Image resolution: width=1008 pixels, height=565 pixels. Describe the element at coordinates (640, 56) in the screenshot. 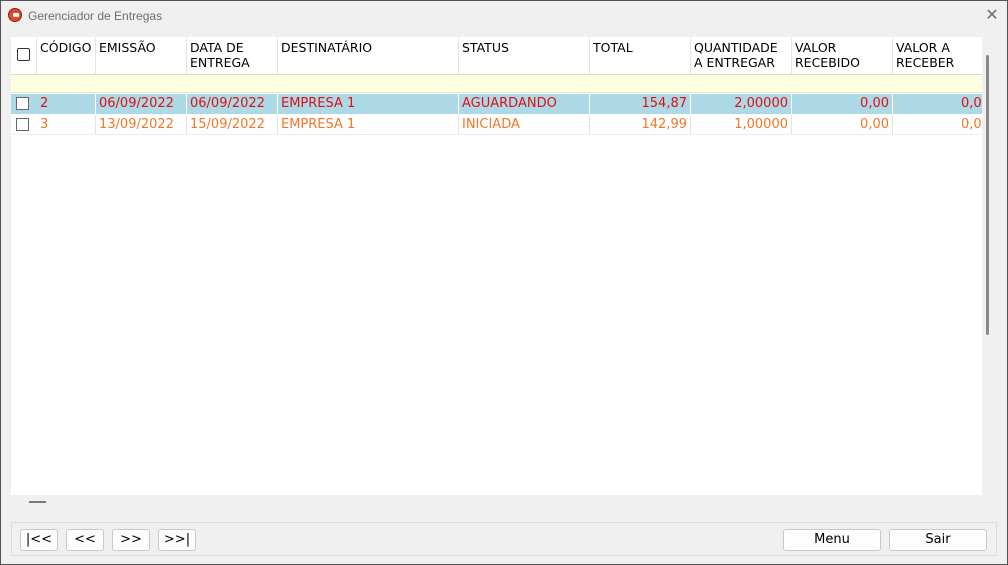

I see `header-total: TOTAL` at that location.